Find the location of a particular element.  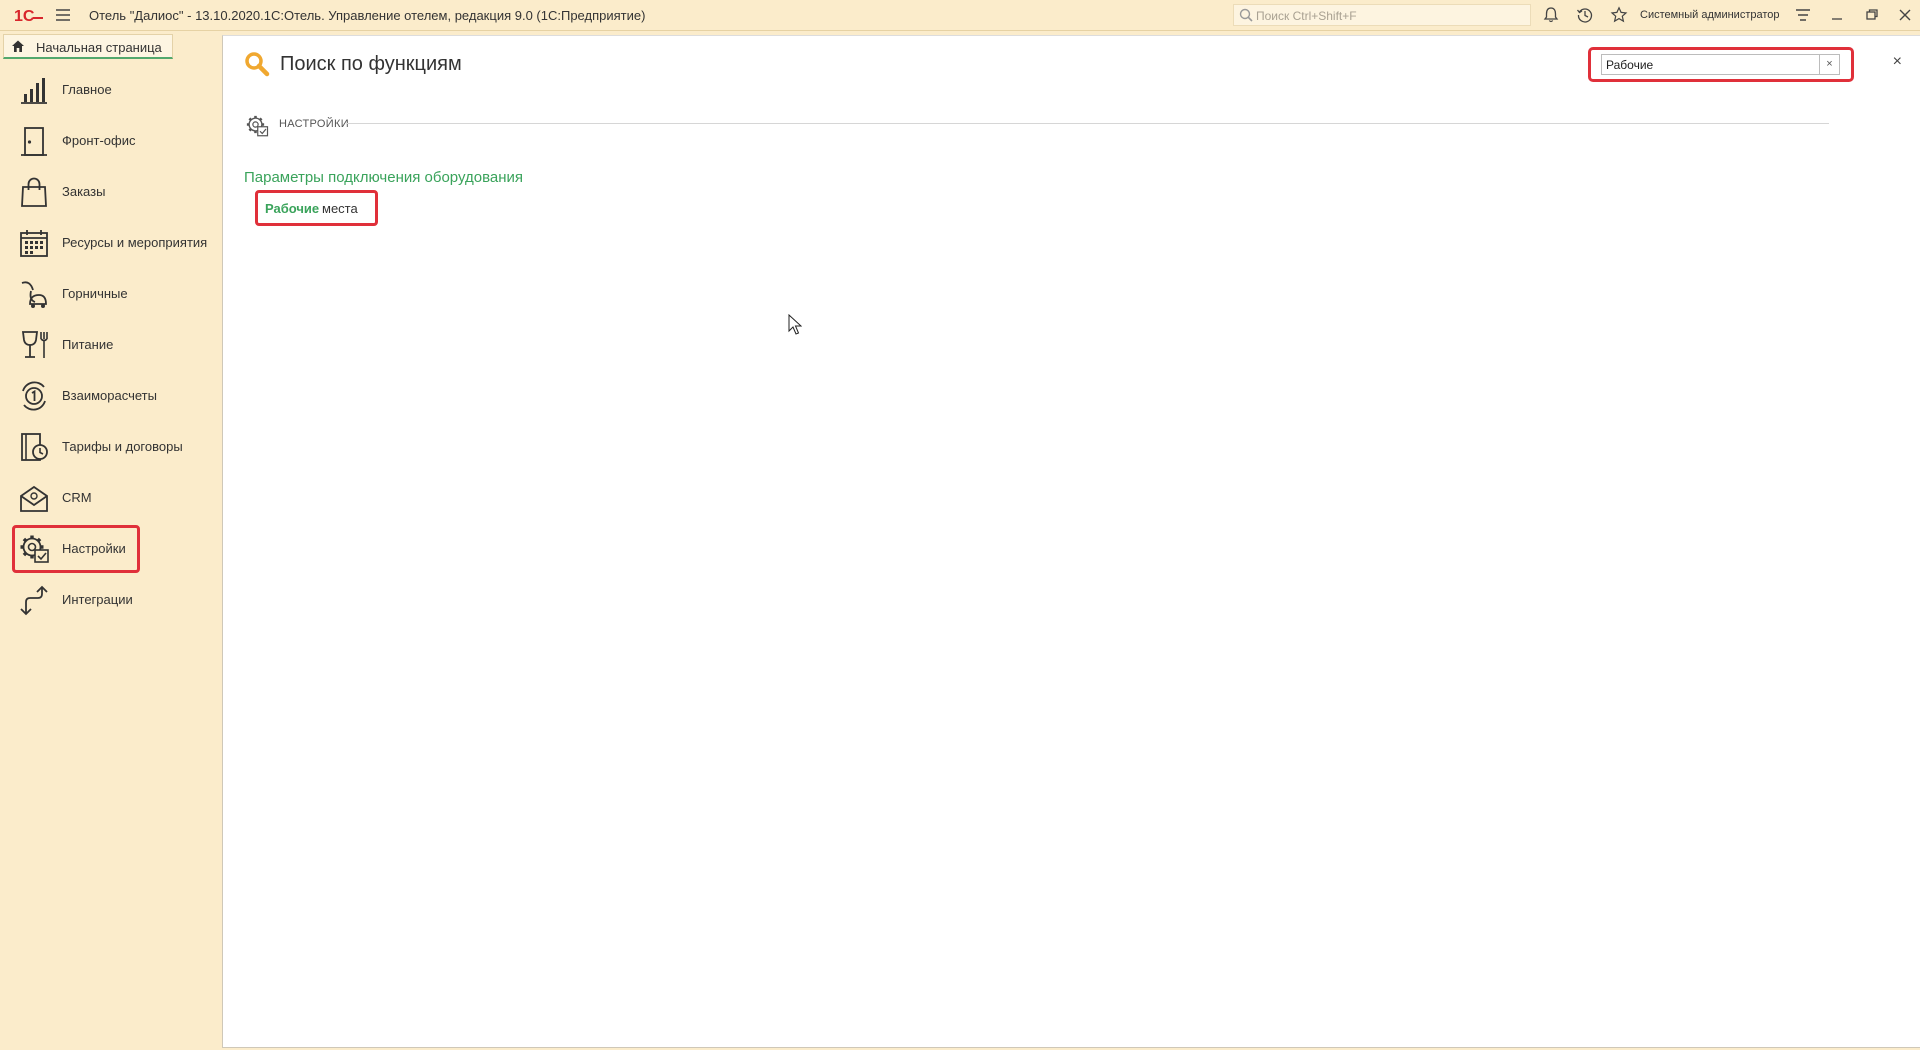

bell-icon is located at coordinates (1551, 15).